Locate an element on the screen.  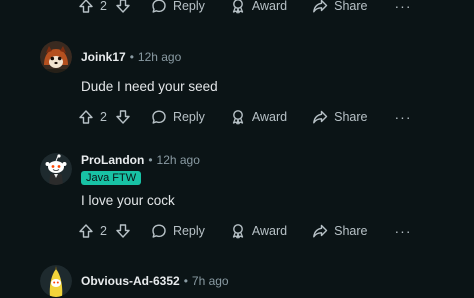
comment-header: ProLandon • 12h ago Java FTW is located at coordinates (120, 169).